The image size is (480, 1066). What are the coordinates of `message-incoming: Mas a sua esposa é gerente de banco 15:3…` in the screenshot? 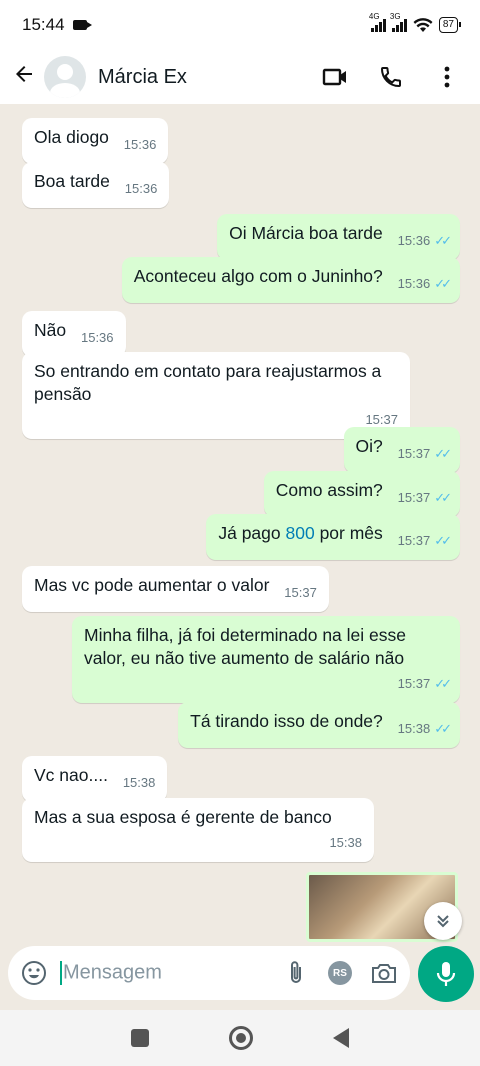 It's located at (198, 830).